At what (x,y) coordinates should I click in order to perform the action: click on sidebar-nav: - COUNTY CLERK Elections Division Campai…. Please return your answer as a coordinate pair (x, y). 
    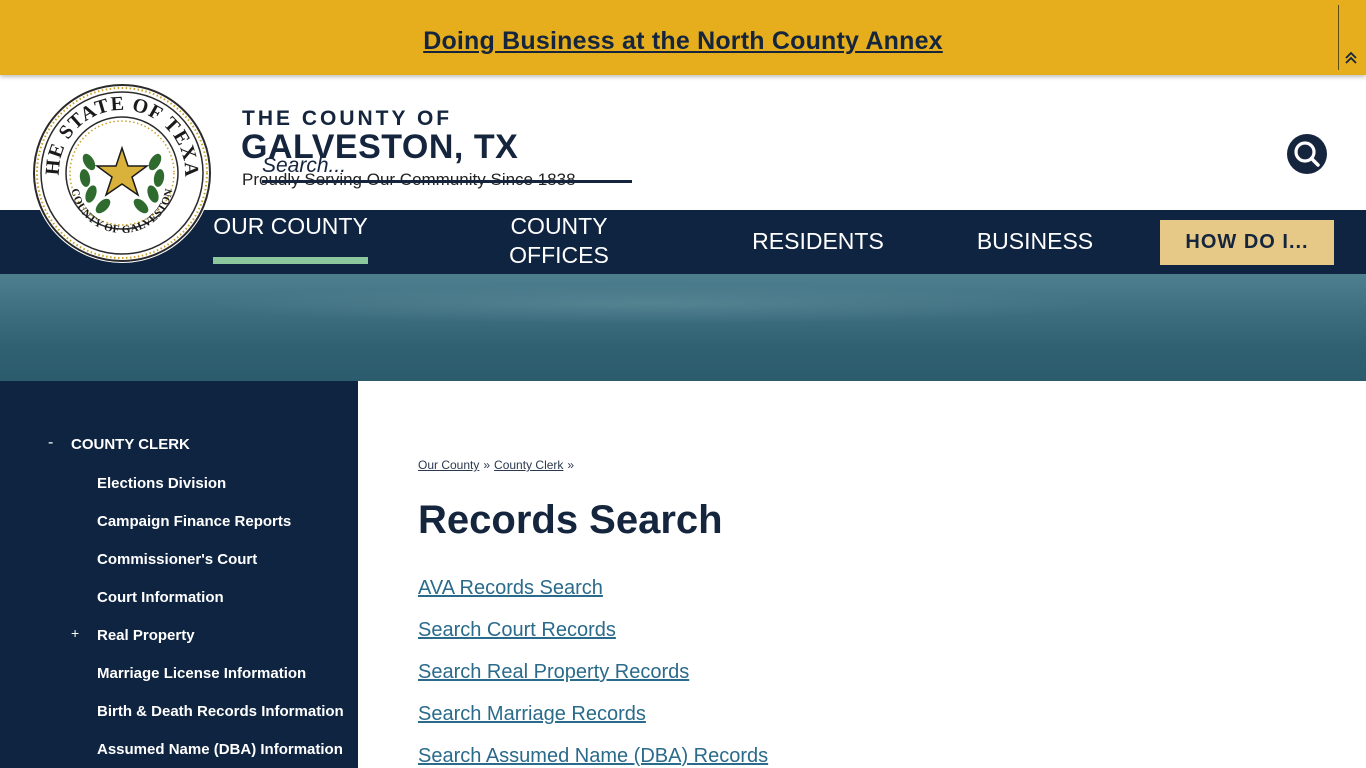
    Looking at the image, I should click on (179, 574).